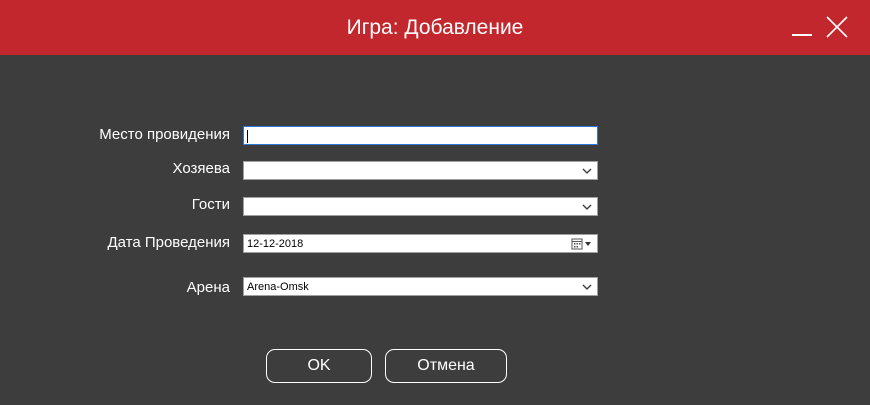 The height and width of the screenshot is (405, 870). I want to click on guests-select, so click(420, 206).